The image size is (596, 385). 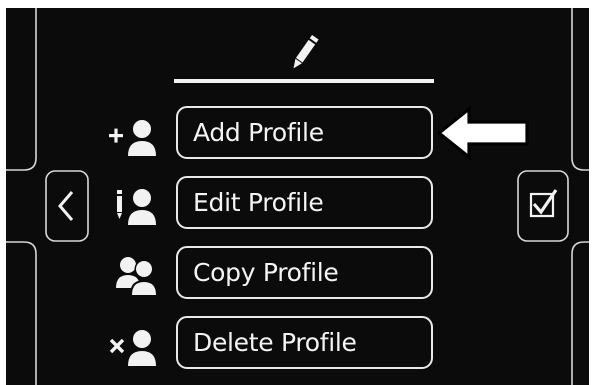 I want to click on checkbox-icon, so click(x=543, y=206).